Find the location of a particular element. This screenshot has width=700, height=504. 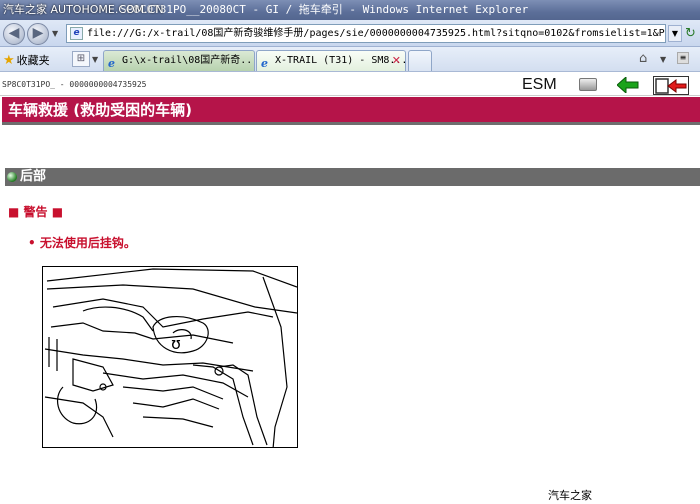

svg-text: ʊ is located at coordinates (176, 343).